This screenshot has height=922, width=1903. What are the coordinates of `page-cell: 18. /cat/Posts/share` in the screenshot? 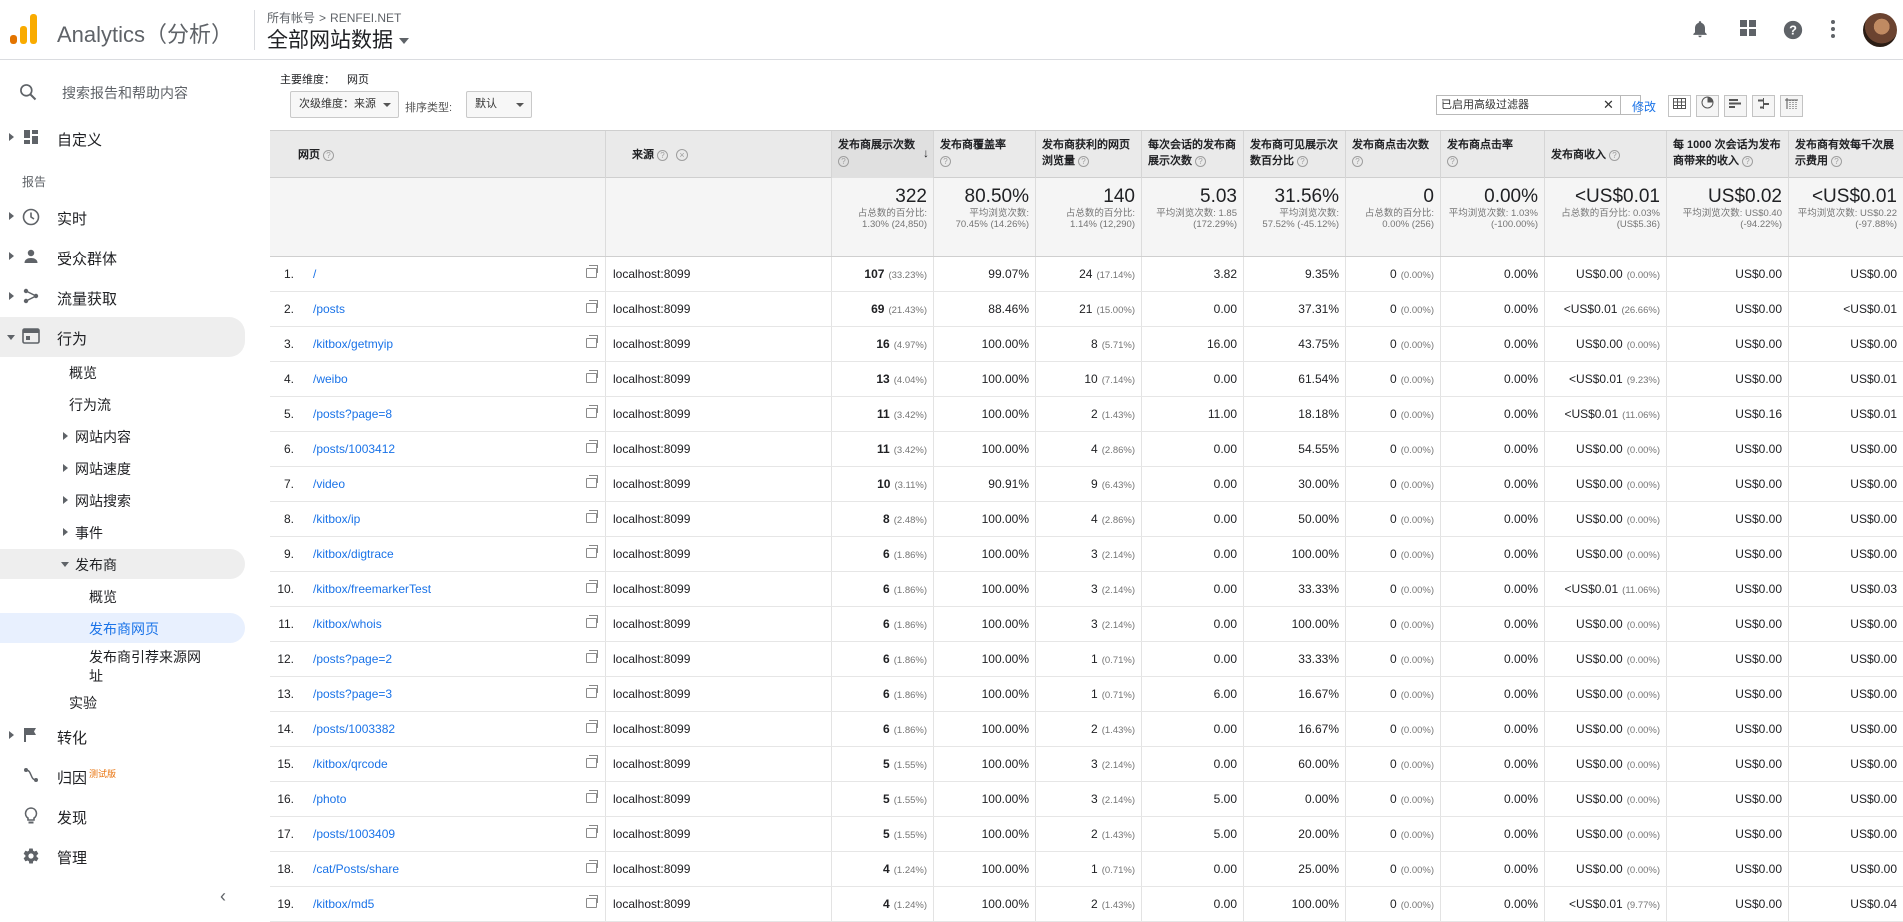 It's located at (437, 869).